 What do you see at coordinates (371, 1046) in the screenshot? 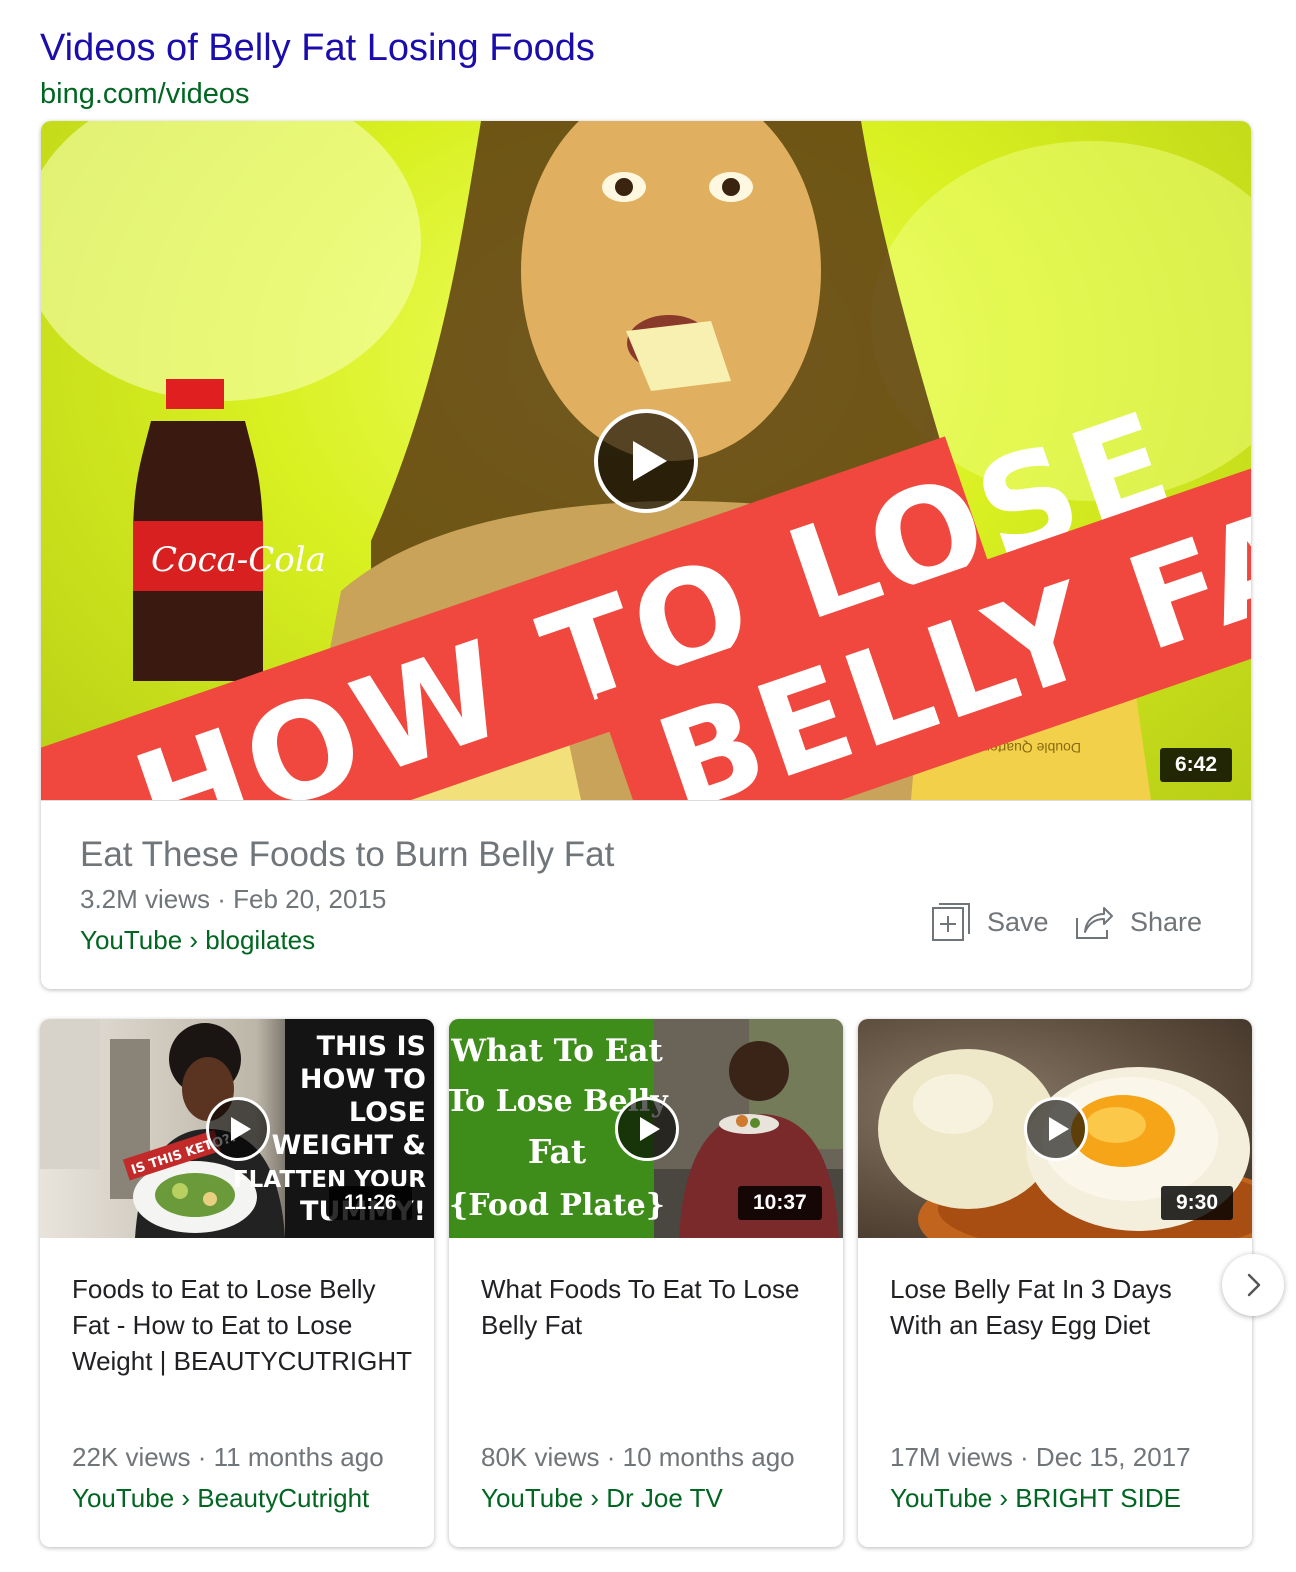
I see `thumb-line-1: THIS IS` at bounding box center [371, 1046].